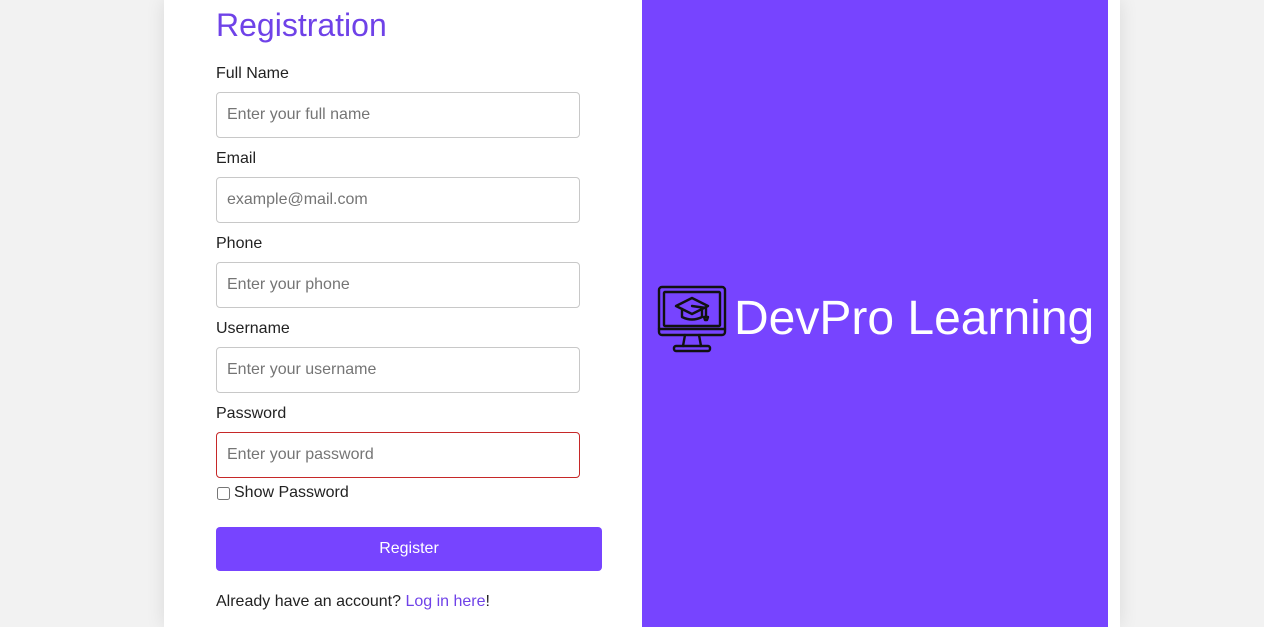 The width and height of the screenshot is (1264, 627). What do you see at coordinates (291, 492) in the screenshot?
I see `show-password-label: Show Password` at bounding box center [291, 492].